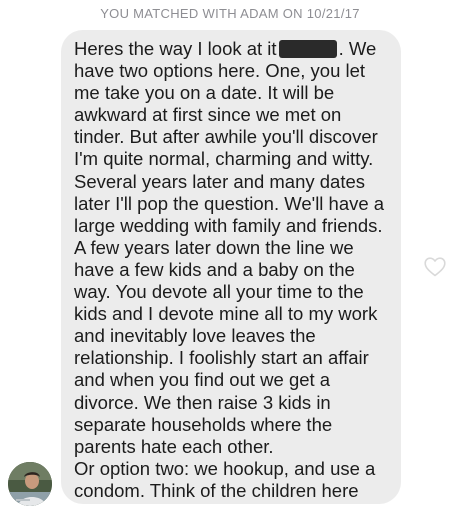  What do you see at coordinates (224, 159) in the screenshot?
I see `message-line: I'm quite normal, charming and witty.` at bounding box center [224, 159].